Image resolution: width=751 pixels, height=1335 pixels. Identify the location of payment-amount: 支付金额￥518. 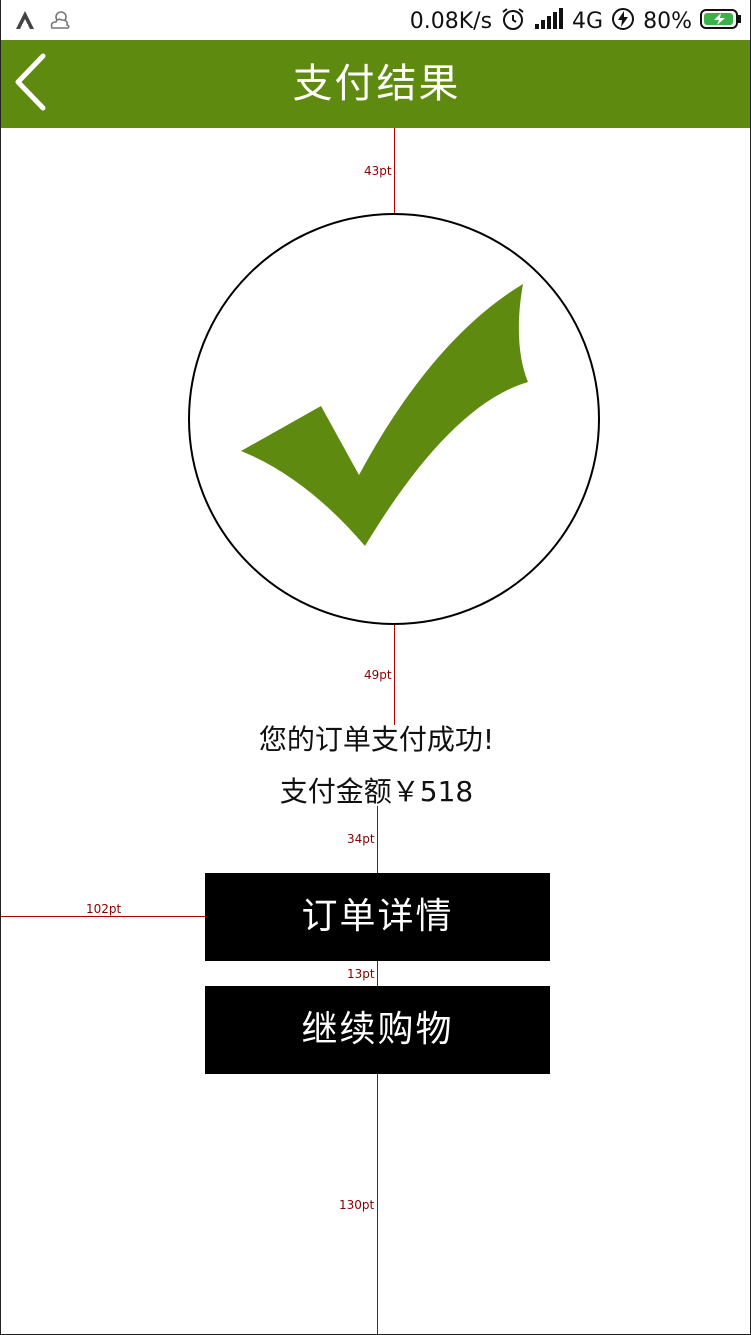
(376, 791).